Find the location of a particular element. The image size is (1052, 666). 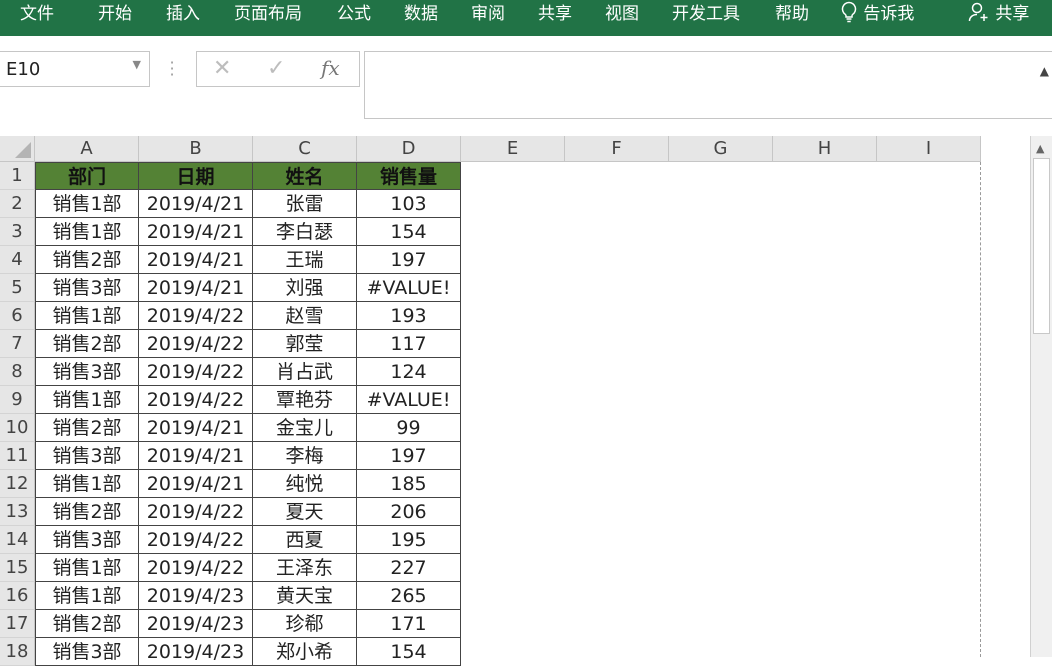

table-cell: 李白瑟 is located at coordinates (305, 232).